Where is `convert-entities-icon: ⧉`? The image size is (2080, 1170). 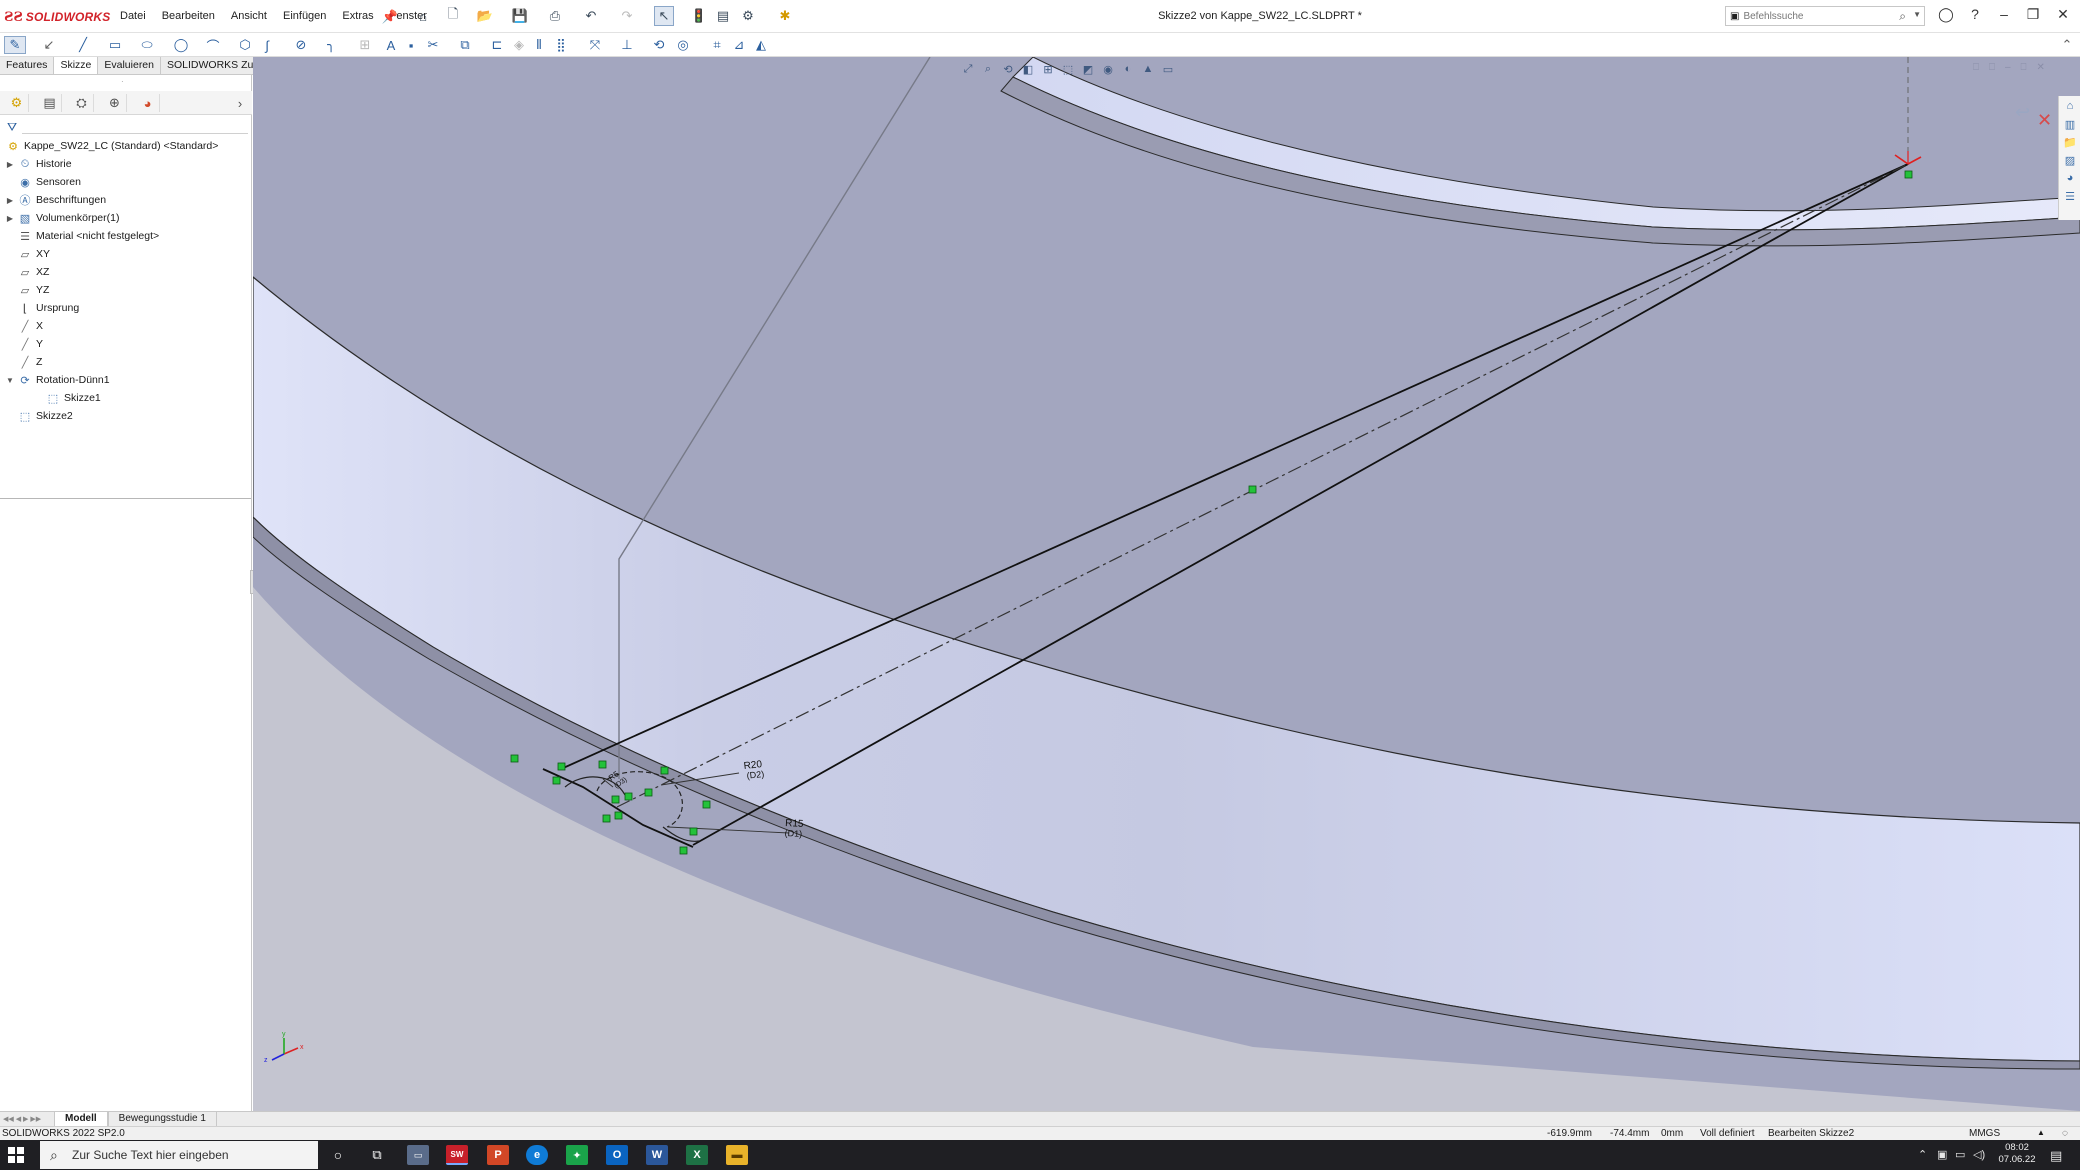
convert-entities-icon: ⧉ is located at coordinates (465, 45).